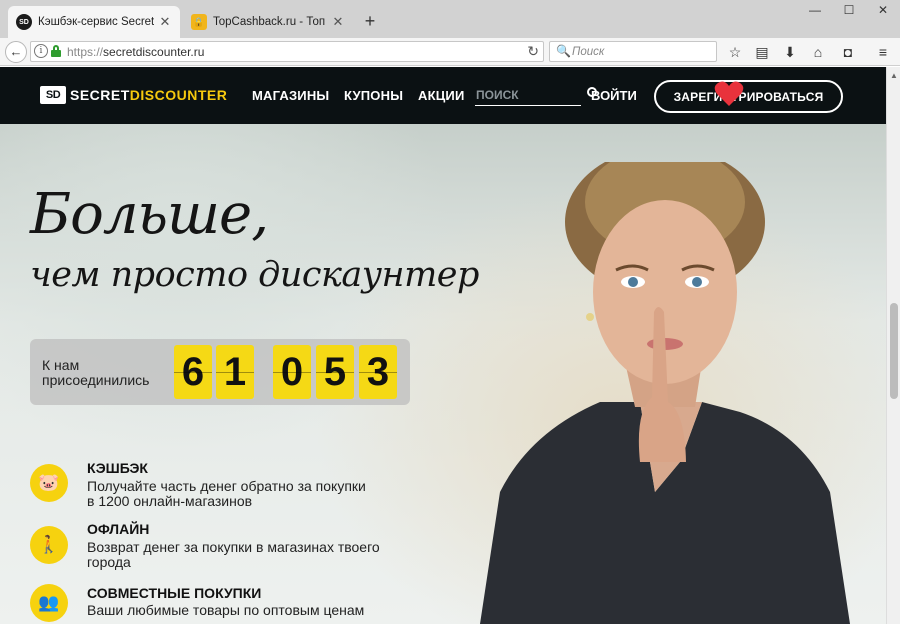 The image size is (900, 624). I want to click on site-search-input: ПОИСК, so click(536, 95).